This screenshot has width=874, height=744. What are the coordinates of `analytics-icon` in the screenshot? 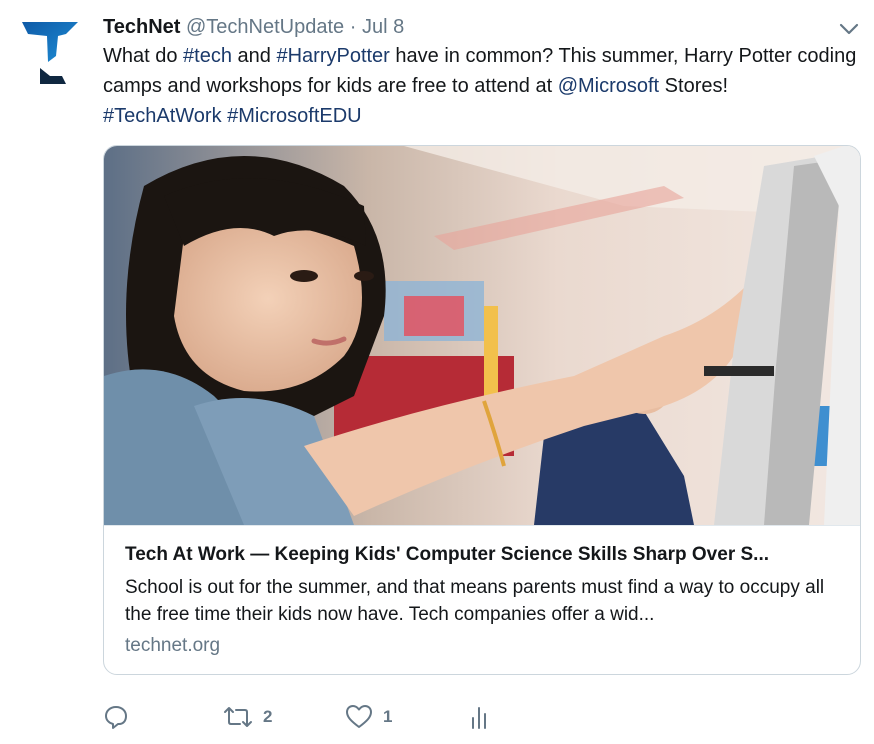 It's located at (479, 718).